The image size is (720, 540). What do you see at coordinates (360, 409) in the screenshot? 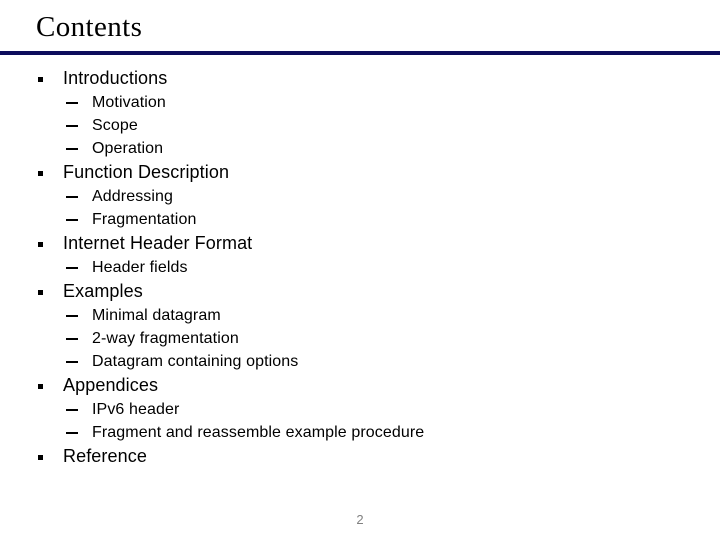
I see `outline-subitem-ipv6-header: IPv6 header` at bounding box center [360, 409].